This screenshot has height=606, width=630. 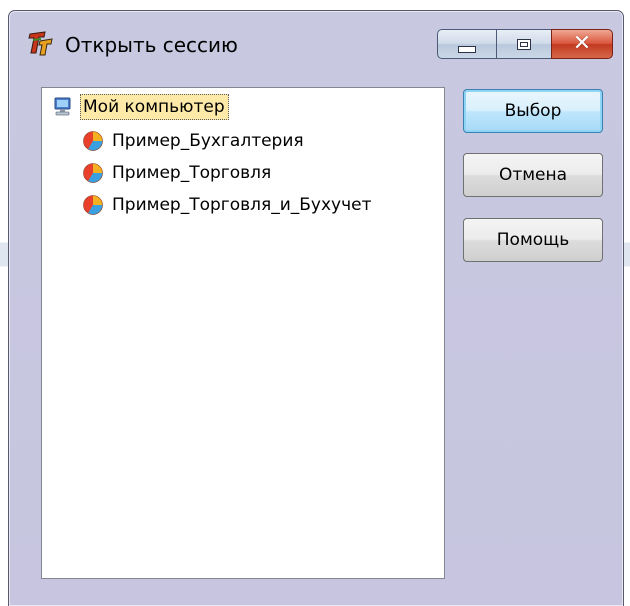 I want to click on title-bar: Открыть сессию ✕, so click(x=316, y=43).